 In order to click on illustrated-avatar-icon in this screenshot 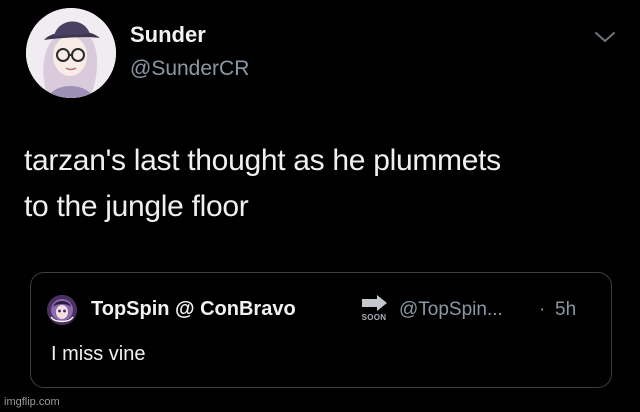, I will do `click(71, 53)`.